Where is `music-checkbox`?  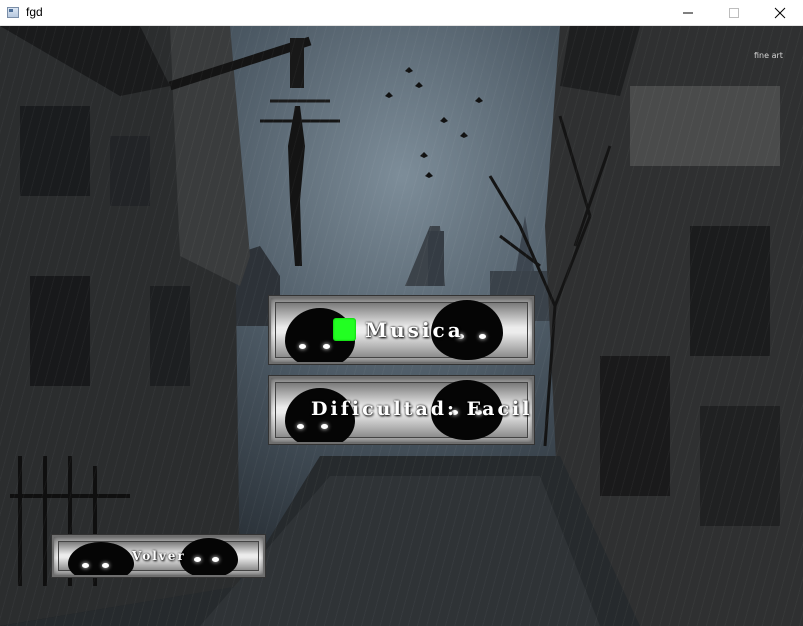 music-checkbox is located at coordinates (344, 329).